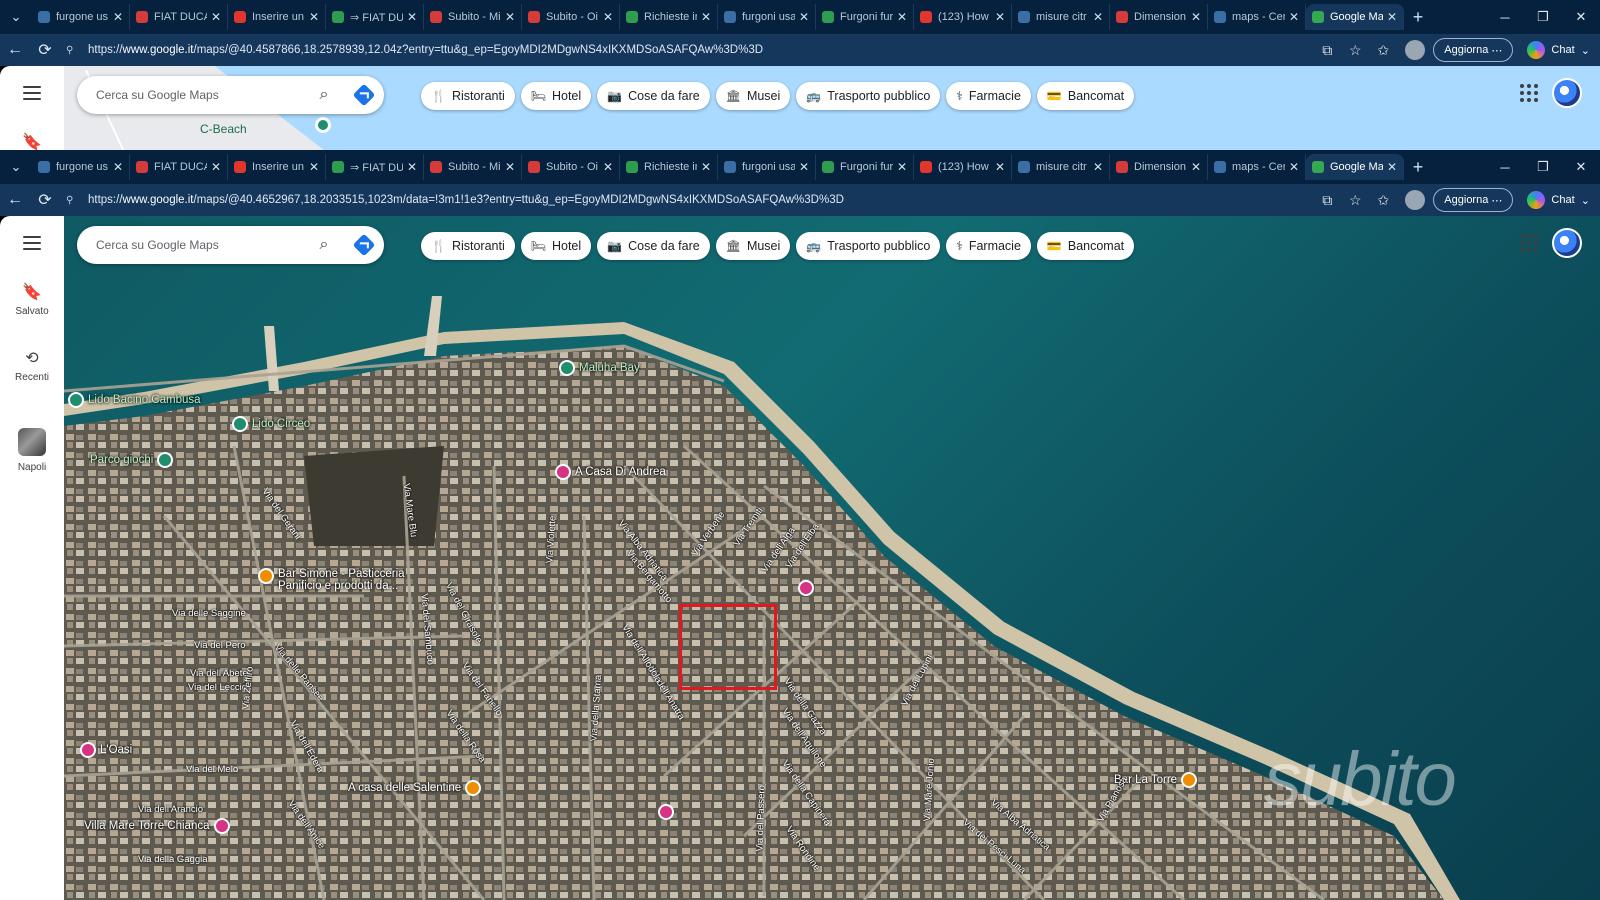  What do you see at coordinates (179, 17) in the screenshot?
I see `browser-tab: FIAT DUCAT ✕` at bounding box center [179, 17].